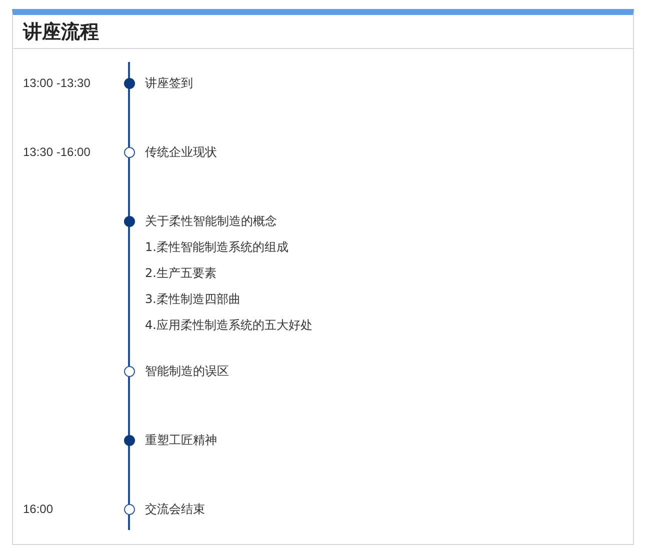 This screenshot has height=556, width=650. What do you see at coordinates (217, 247) in the screenshot?
I see `event-detail: 1.柔性智能制造系统的组成` at bounding box center [217, 247].